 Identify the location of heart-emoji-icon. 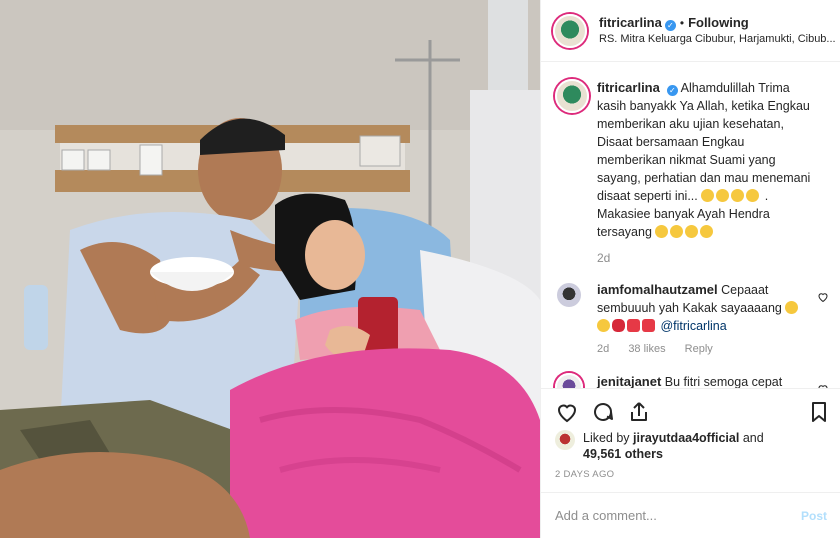
(633, 325).